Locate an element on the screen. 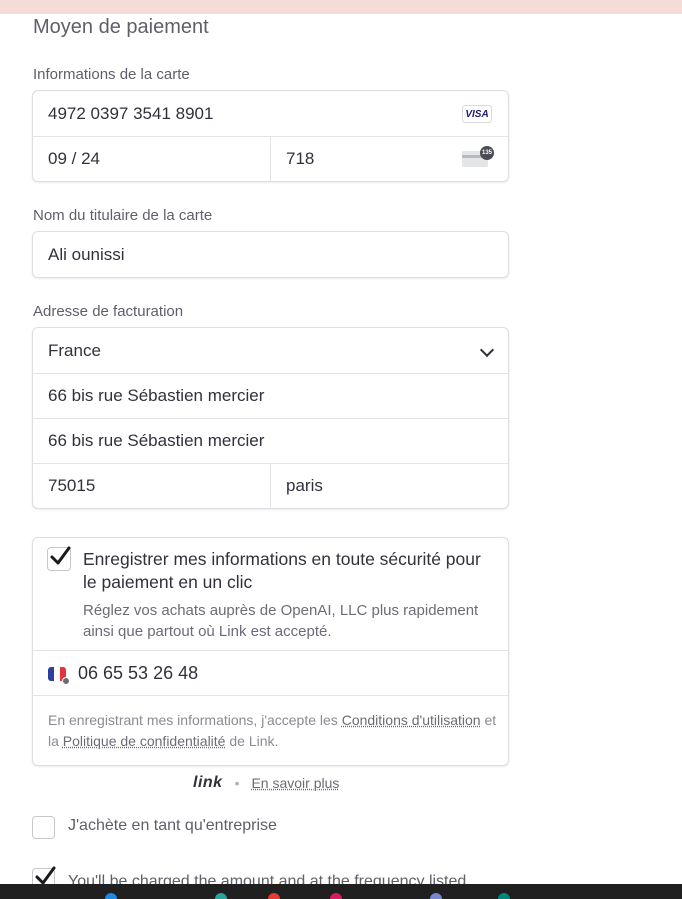 Image resolution: width=682 pixels, height=899 pixels. card-info-group: 4972 0397 3541 8901 VISA 09 / 24 718 135 is located at coordinates (270, 136).